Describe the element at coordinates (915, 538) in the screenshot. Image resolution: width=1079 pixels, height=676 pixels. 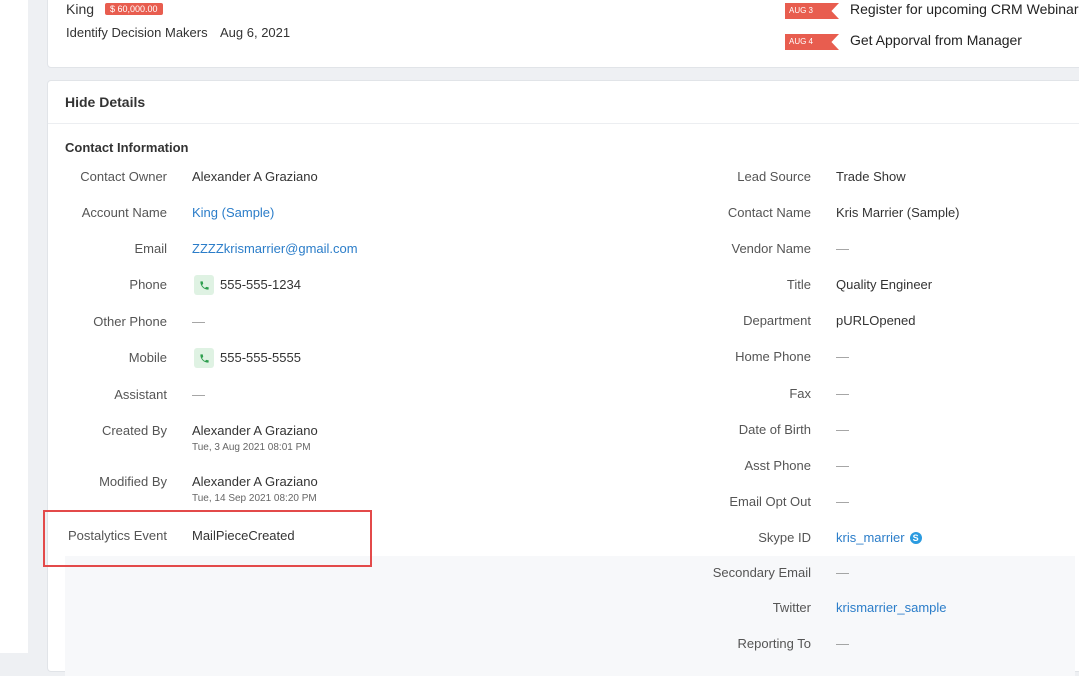
I see `skype-icon: S` at that location.